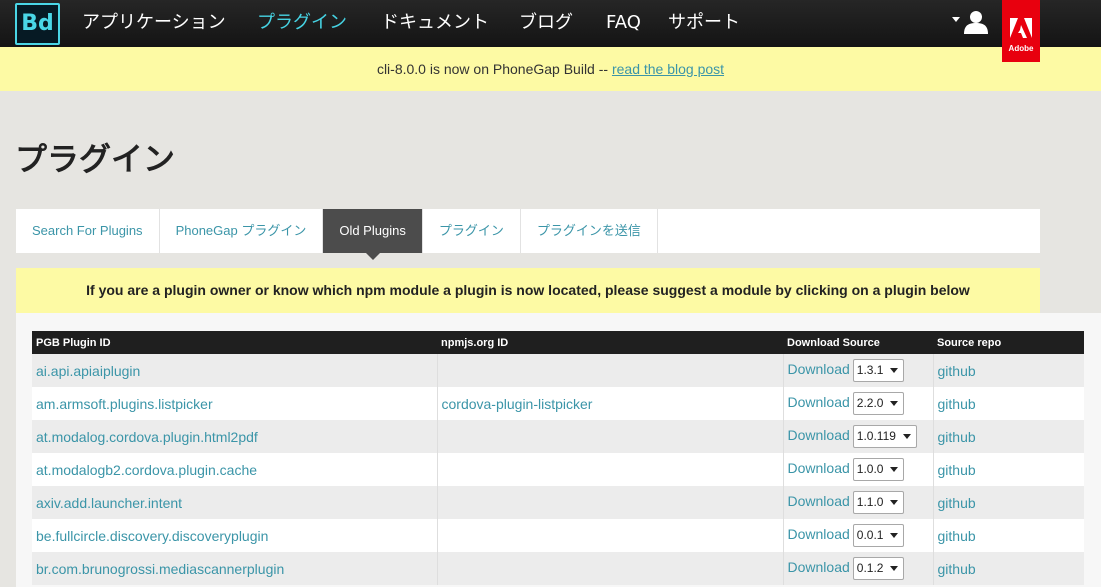  What do you see at coordinates (956, 19) in the screenshot?
I see `caret-down-icon` at bounding box center [956, 19].